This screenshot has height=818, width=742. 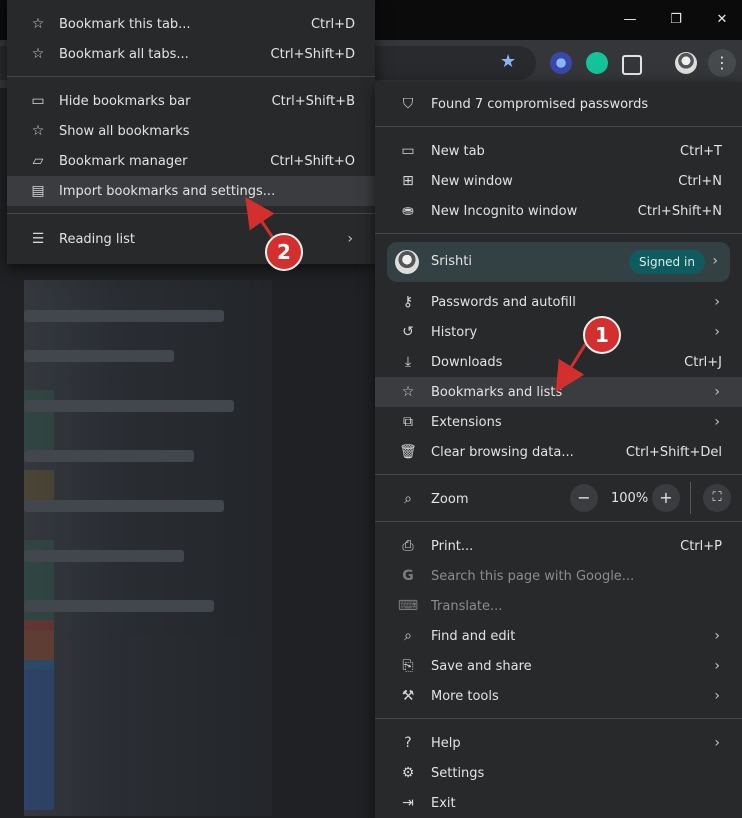 I want to click on step-2-badge: 2, so click(x=284, y=252).